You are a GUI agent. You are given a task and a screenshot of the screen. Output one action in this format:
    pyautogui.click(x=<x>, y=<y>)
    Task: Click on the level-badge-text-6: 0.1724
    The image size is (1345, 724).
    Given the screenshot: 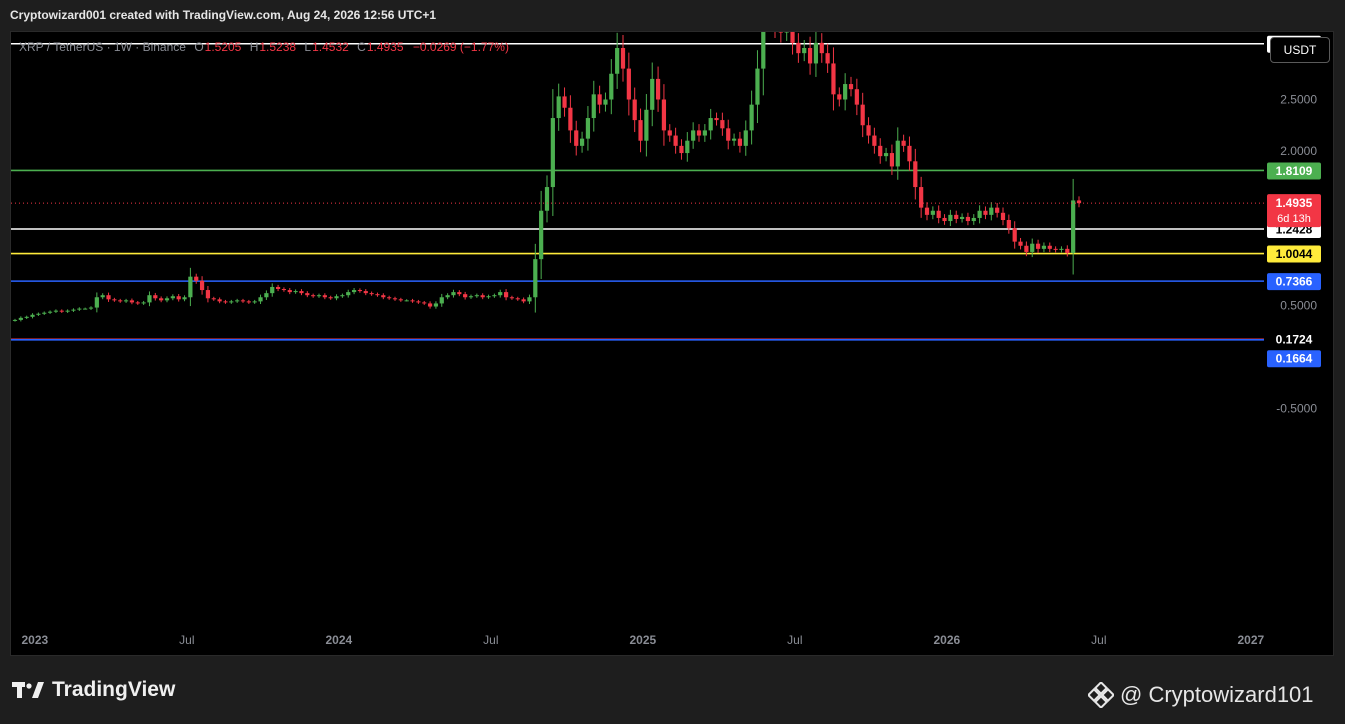 What is the action you would take?
    pyautogui.click(x=1294, y=340)
    